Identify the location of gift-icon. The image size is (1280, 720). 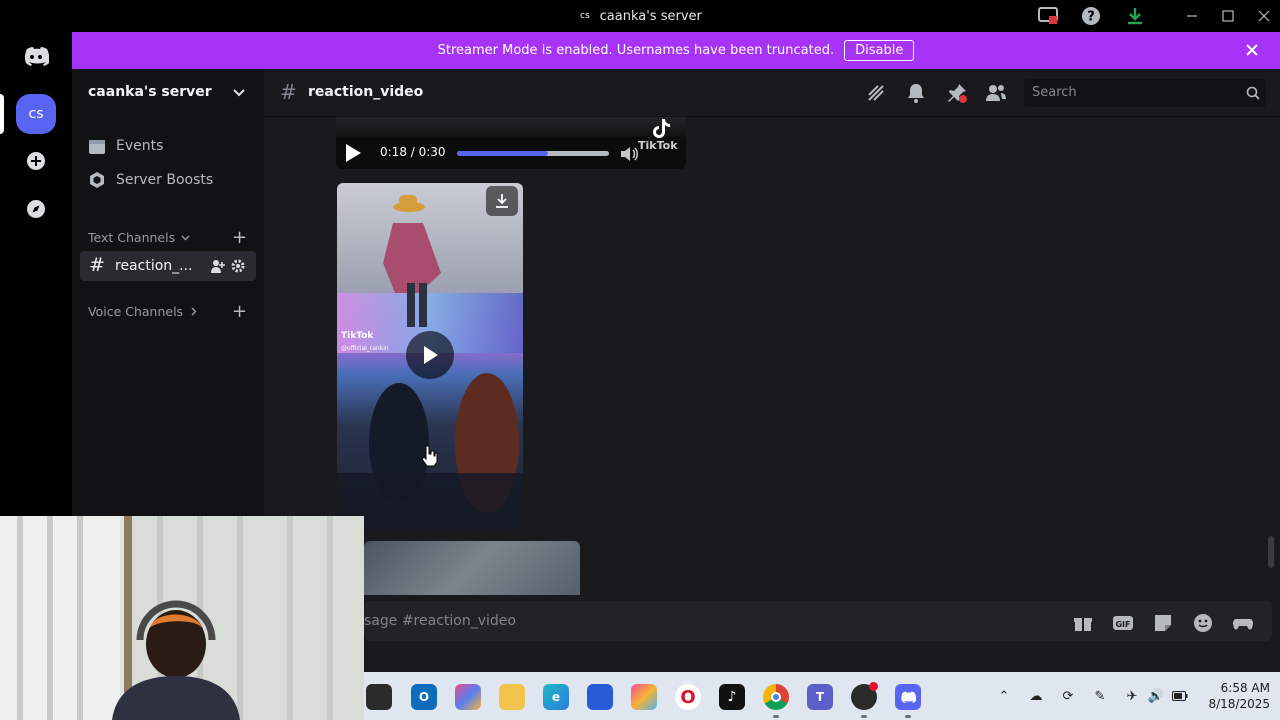
(1083, 623).